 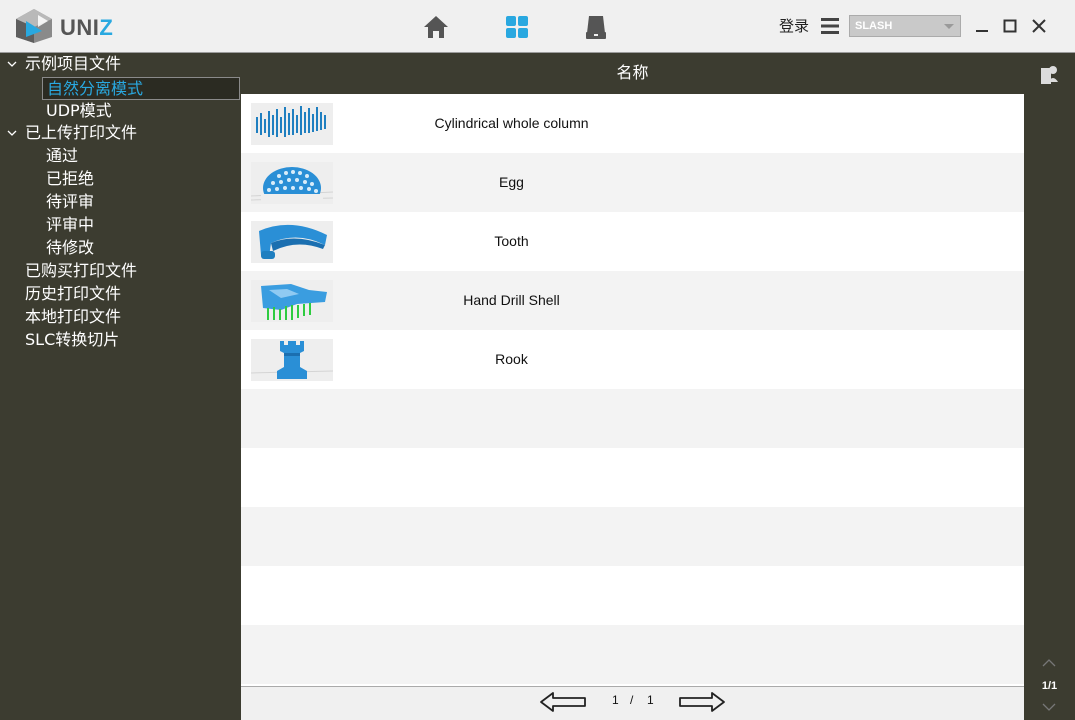 I want to click on total-pages: 1, so click(x=650, y=700).